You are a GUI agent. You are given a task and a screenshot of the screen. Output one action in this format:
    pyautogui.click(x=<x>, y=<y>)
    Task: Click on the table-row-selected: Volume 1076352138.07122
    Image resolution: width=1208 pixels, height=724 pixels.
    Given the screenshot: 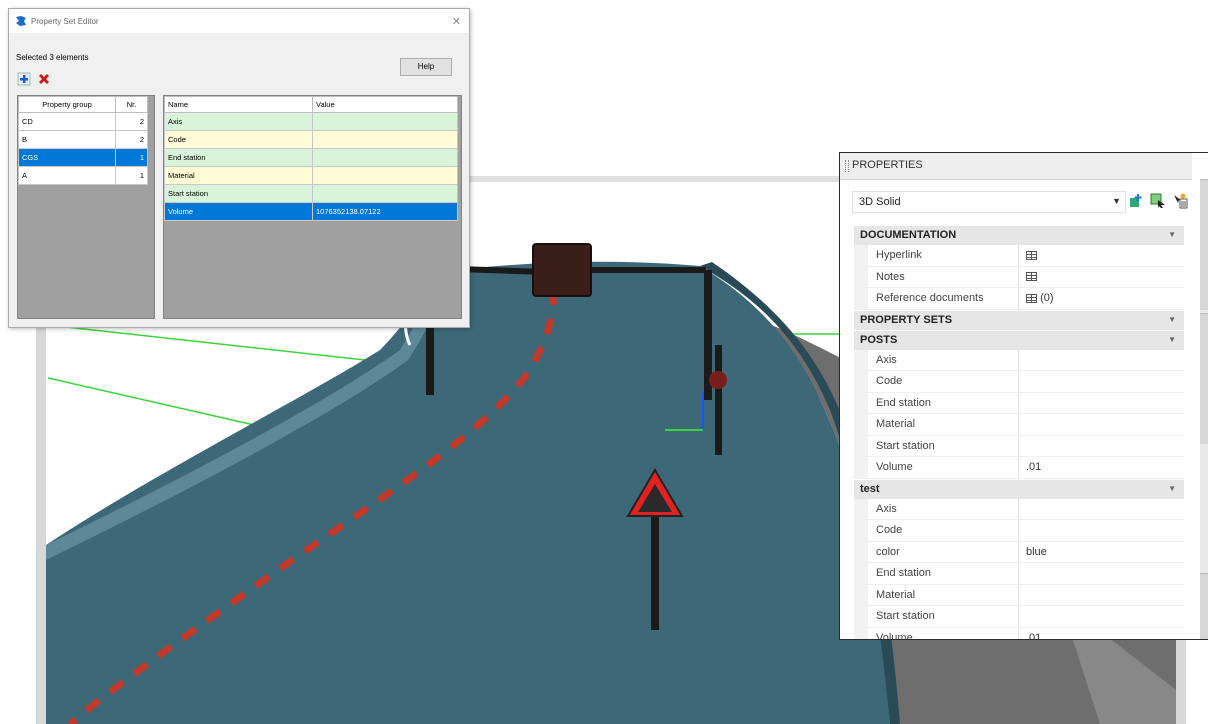 What is the action you would take?
    pyautogui.click(x=311, y=211)
    